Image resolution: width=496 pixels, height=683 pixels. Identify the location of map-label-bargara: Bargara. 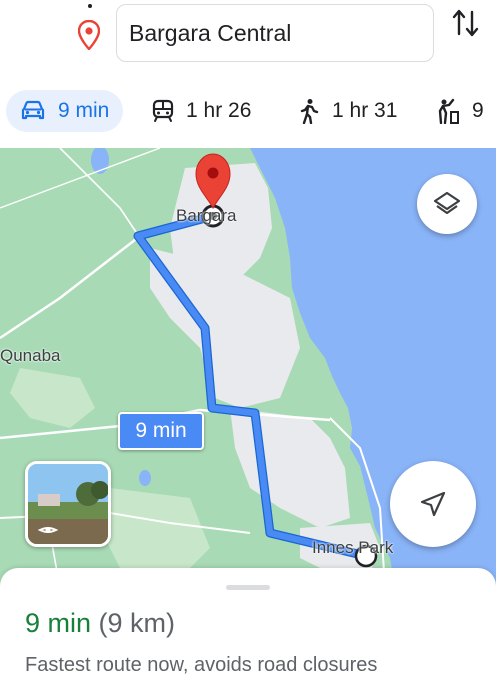
(206, 215).